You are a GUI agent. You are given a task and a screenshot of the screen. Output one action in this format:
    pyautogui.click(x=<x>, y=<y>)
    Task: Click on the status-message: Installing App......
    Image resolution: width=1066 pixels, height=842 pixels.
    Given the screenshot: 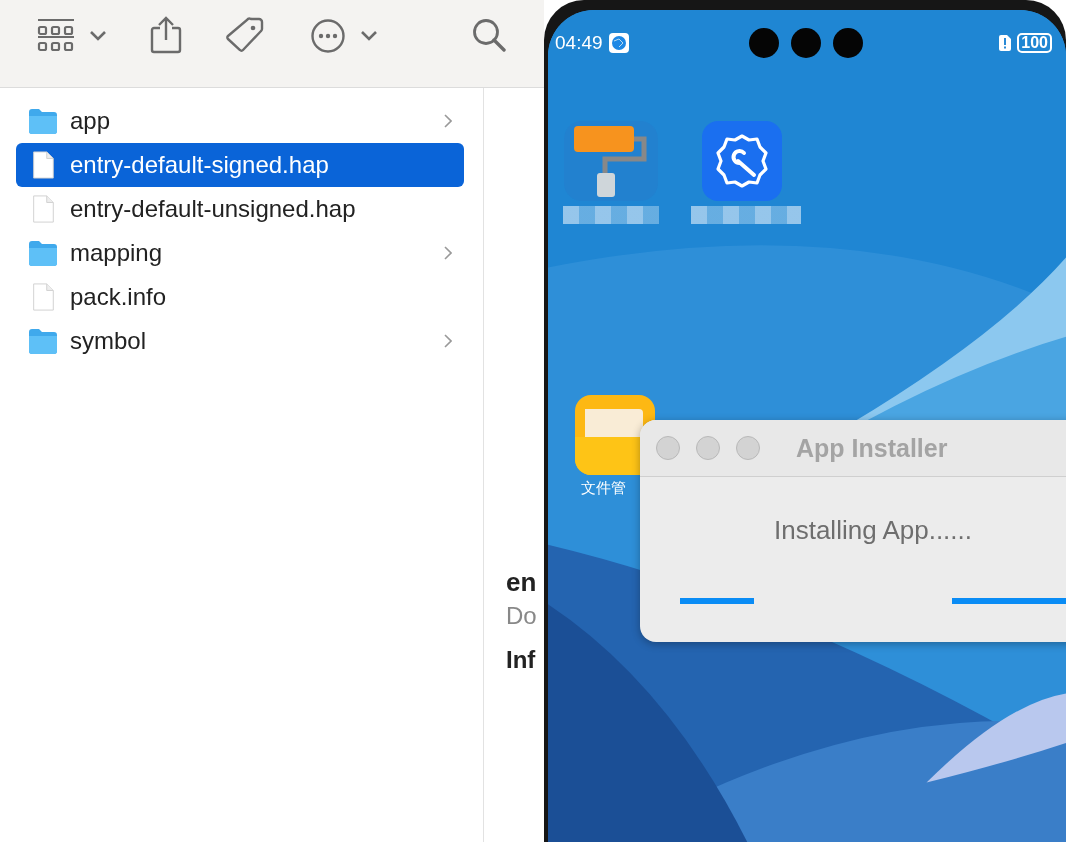 What is the action you would take?
    pyautogui.click(x=873, y=530)
    